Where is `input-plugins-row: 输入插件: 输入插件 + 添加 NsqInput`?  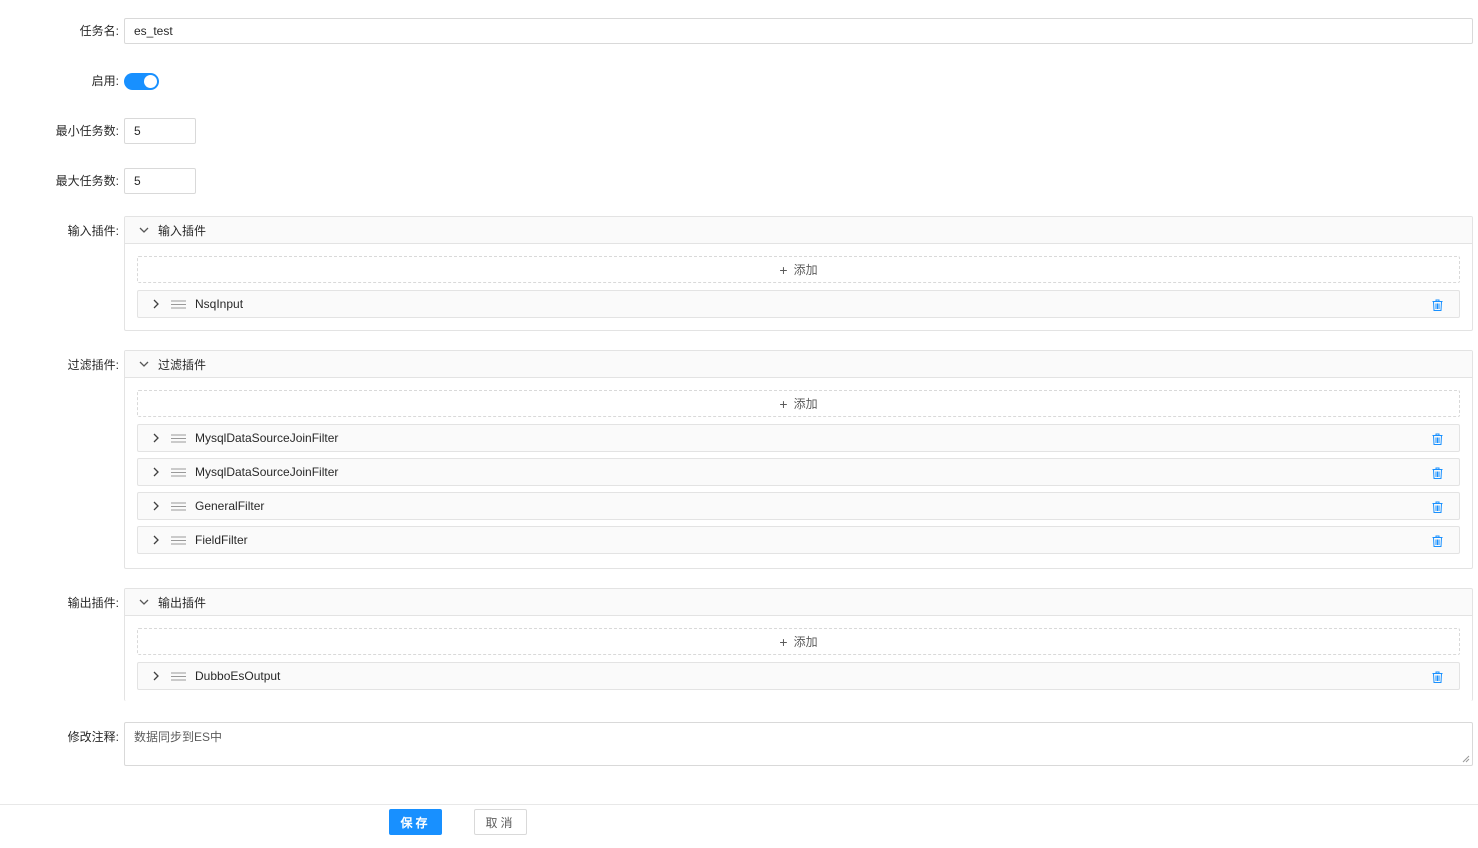 input-plugins-row: 输入插件: 输入插件 + 添加 NsqInput is located at coordinates (736, 273).